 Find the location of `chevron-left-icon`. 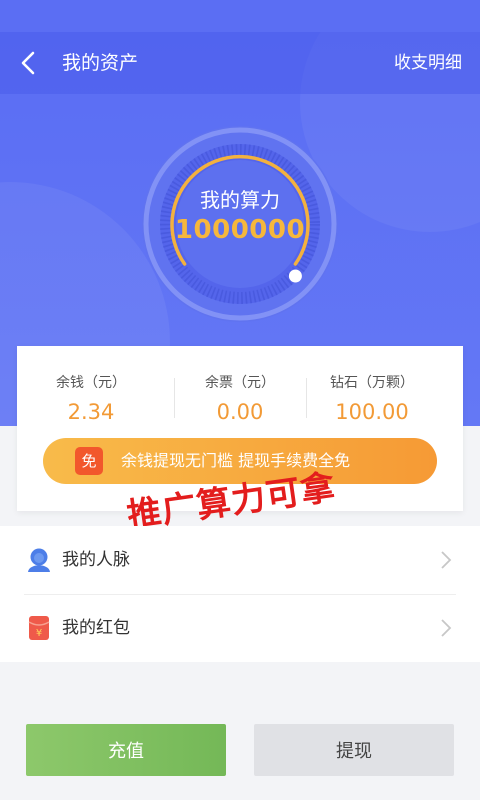

chevron-left-icon is located at coordinates (28, 63).